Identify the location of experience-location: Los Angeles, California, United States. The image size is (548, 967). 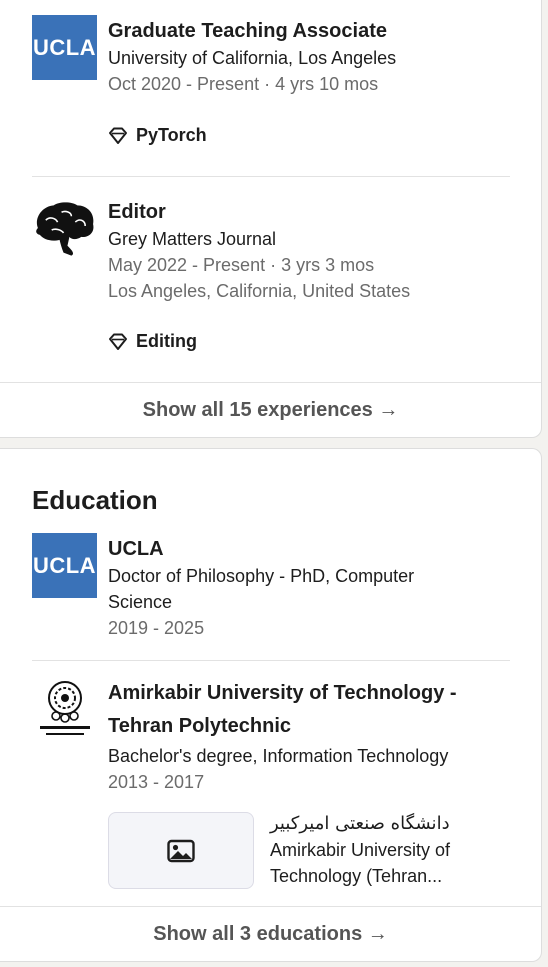
(259, 291).